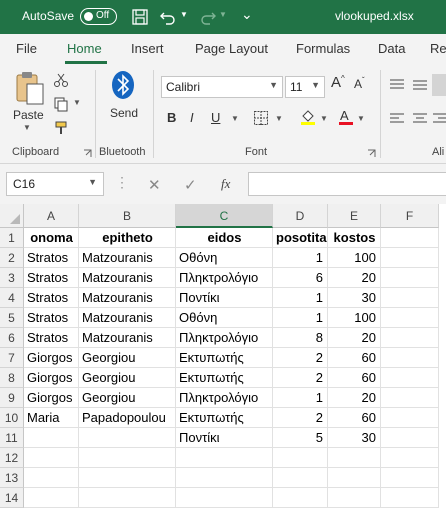 The height and width of the screenshot is (508, 446). Describe the element at coordinates (354, 478) in the screenshot. I see `cell-e13` at that location.